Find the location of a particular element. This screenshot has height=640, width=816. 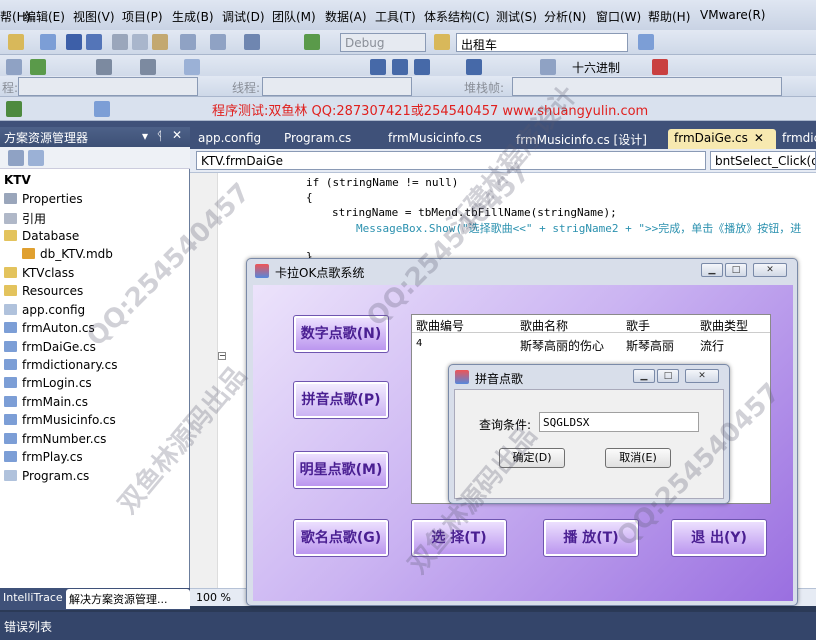

cut-icon is located at coordinates (120, 42).